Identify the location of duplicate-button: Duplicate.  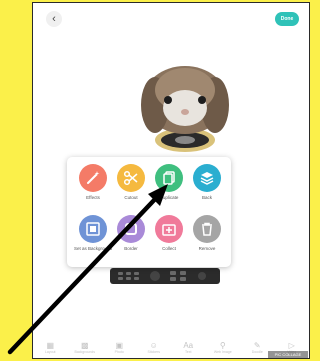
(169, 182).